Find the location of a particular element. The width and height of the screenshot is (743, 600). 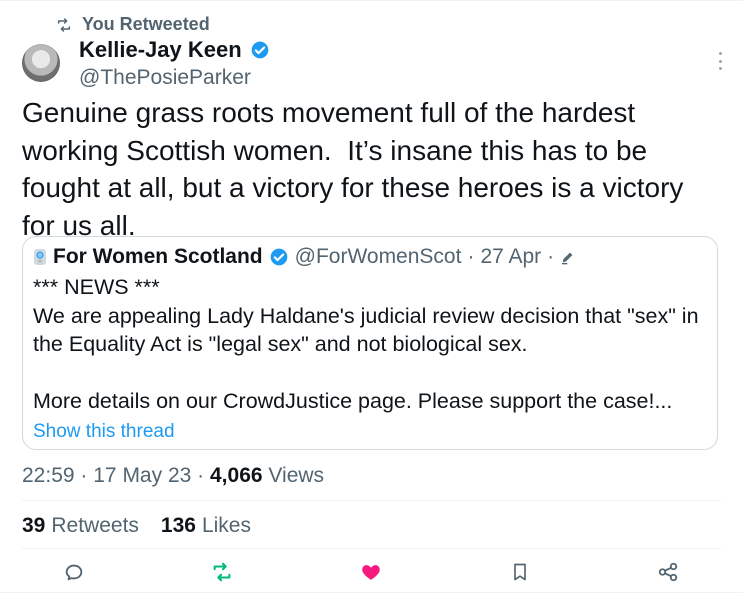

retweets-count-link: 39 Retweets is located at coordinates (80, 526).